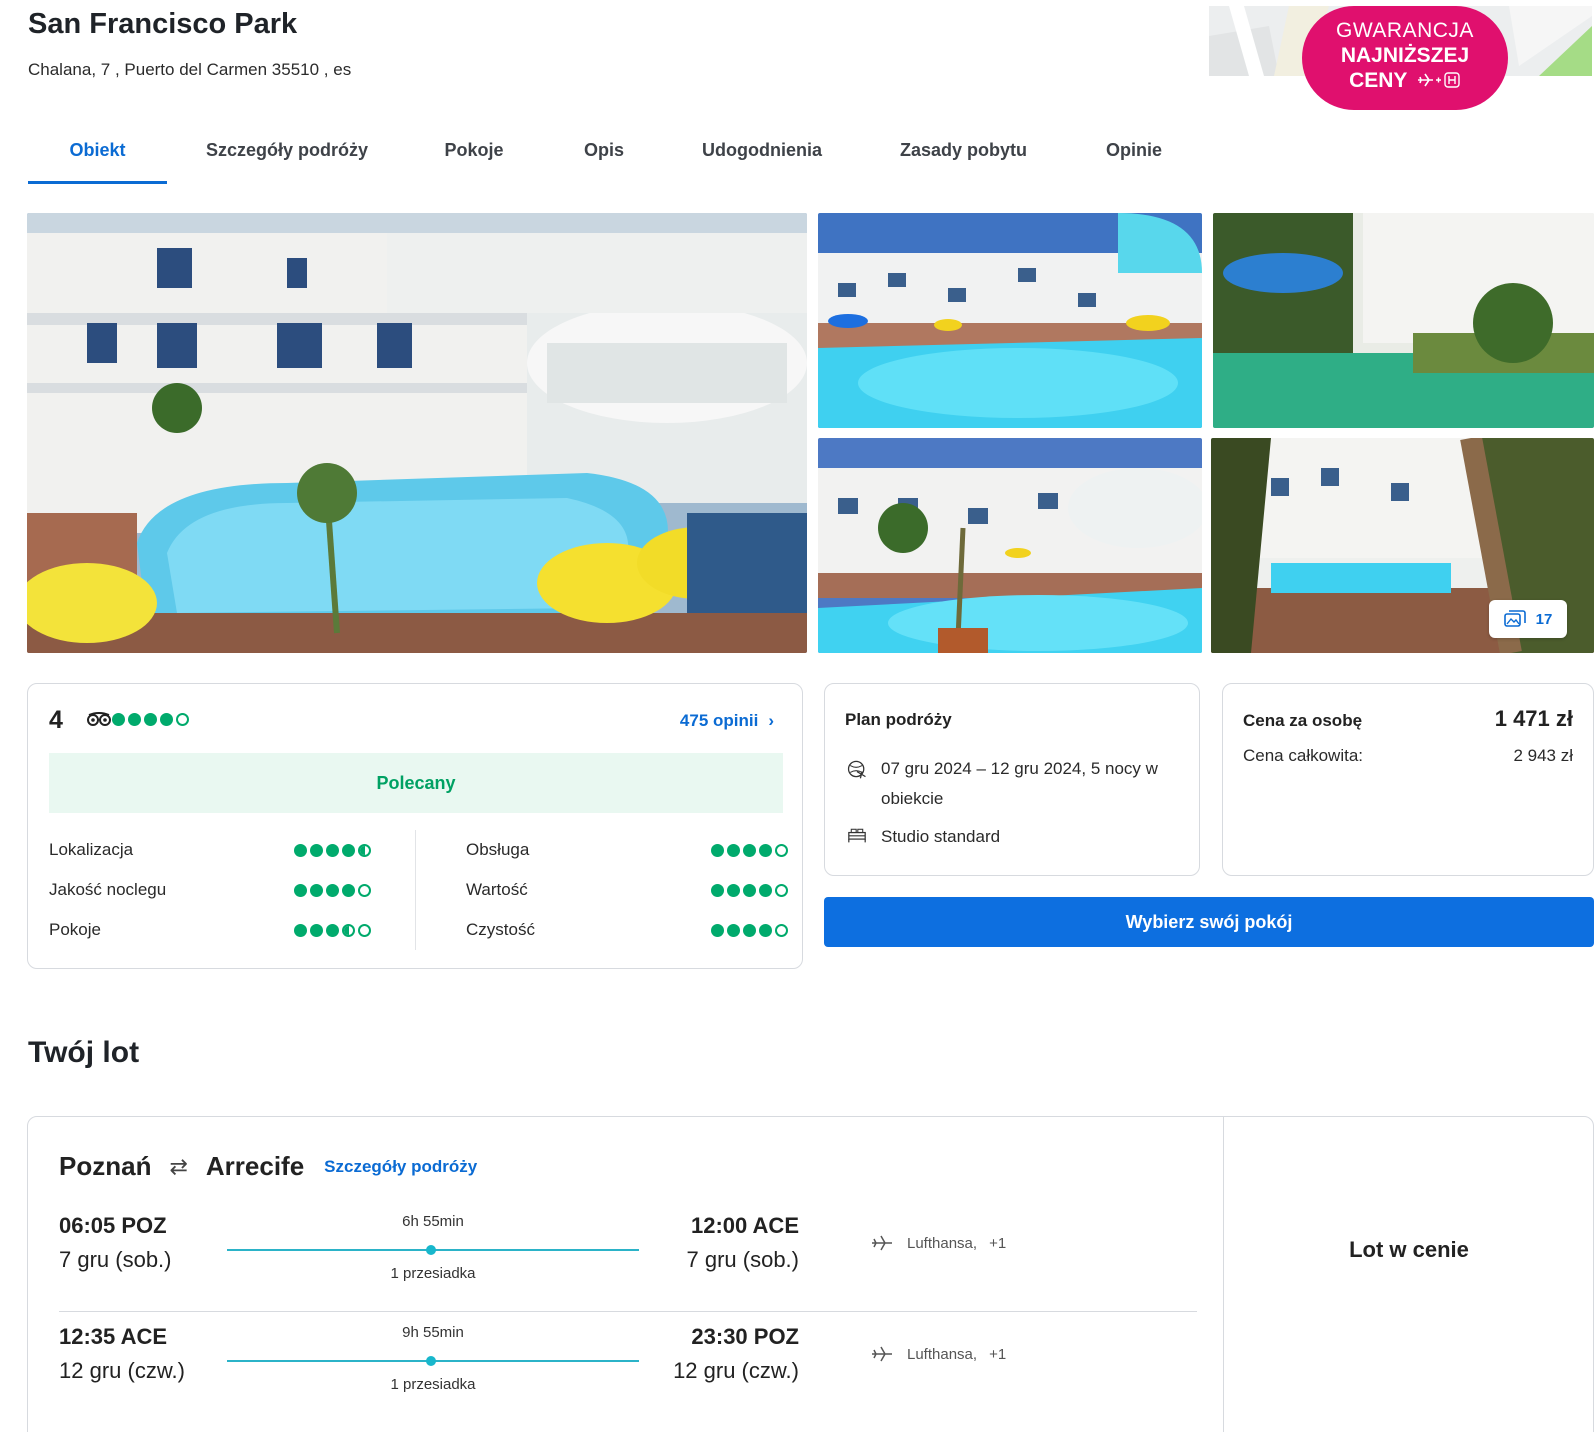 Image resolution: width=1594 pixels, height=1432 pixels. I want to click on tab-pokoje: Pokoje, so click(474, 156).